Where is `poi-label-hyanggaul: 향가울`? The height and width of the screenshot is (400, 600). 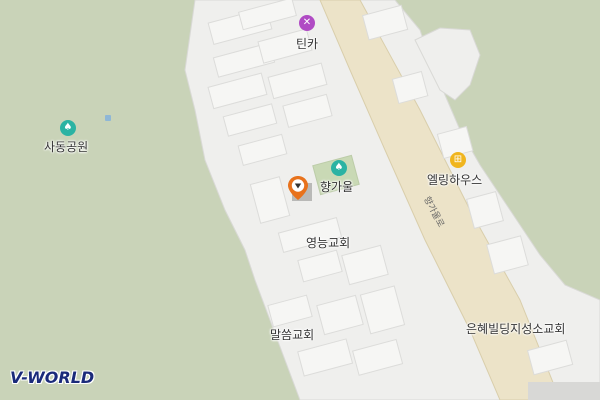
poi-label-hyanggaul: 향가울 is located at coordinates (336, 186).